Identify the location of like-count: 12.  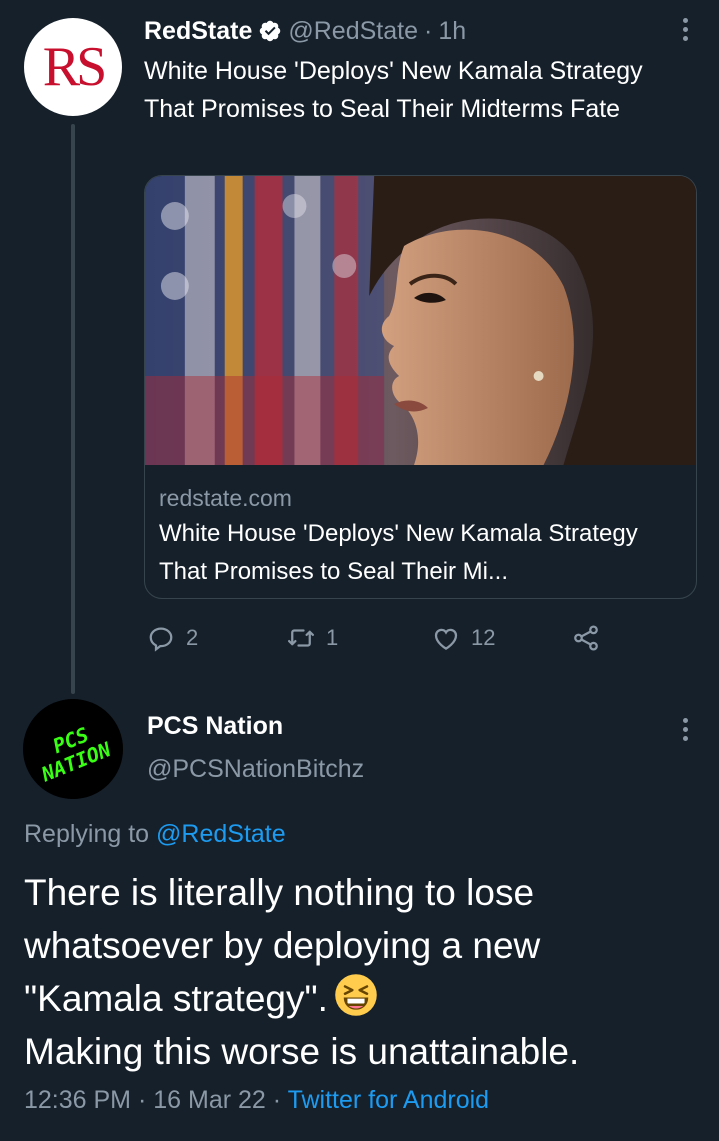
(483, 637).